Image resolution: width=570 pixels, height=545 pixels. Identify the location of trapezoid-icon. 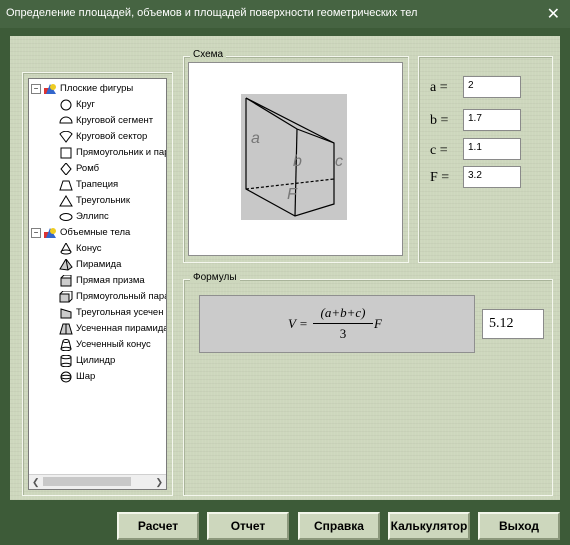
(66, 185).